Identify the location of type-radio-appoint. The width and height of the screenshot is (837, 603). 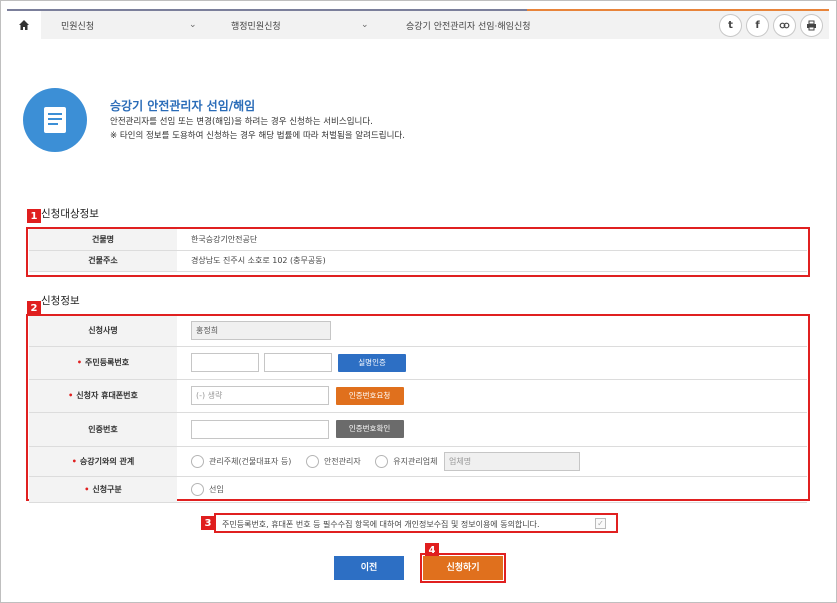
(197, 489).